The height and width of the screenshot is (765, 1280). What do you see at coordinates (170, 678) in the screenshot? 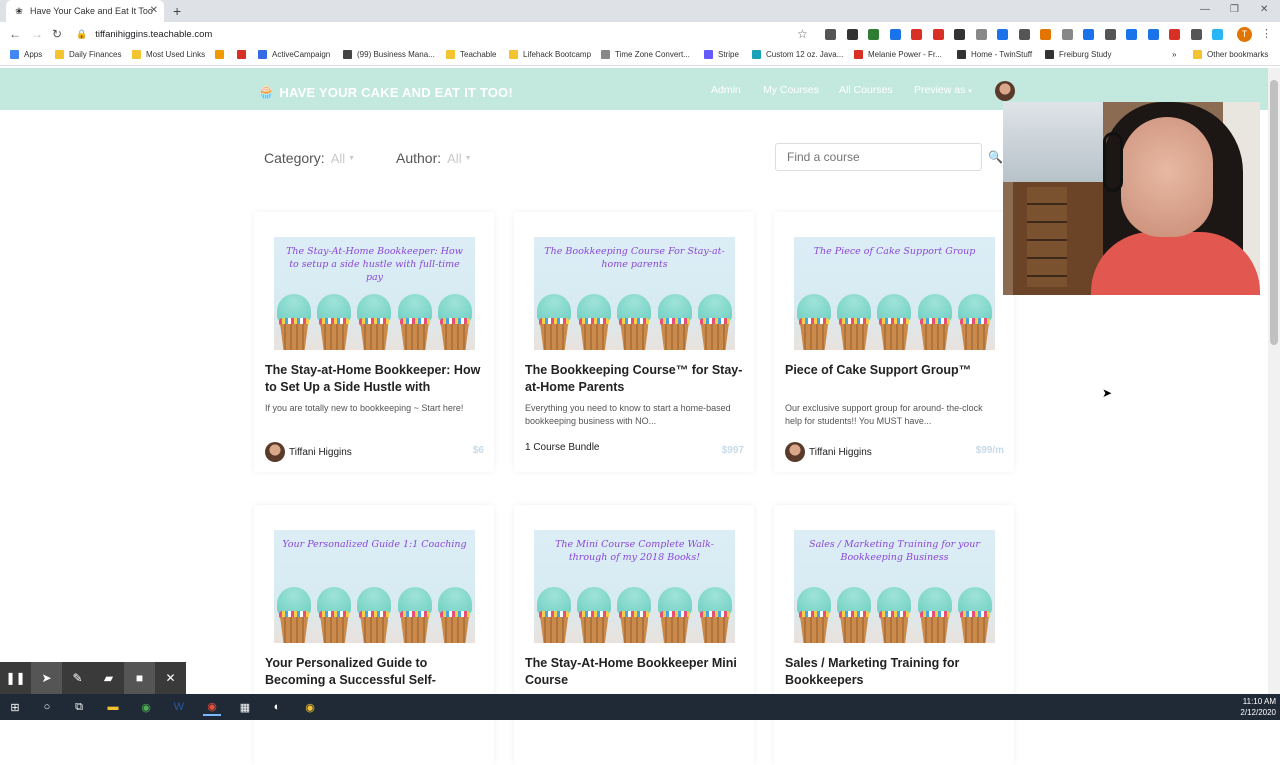
I see `close-recorder-icon: ✕` at bounding box center [170, 678].